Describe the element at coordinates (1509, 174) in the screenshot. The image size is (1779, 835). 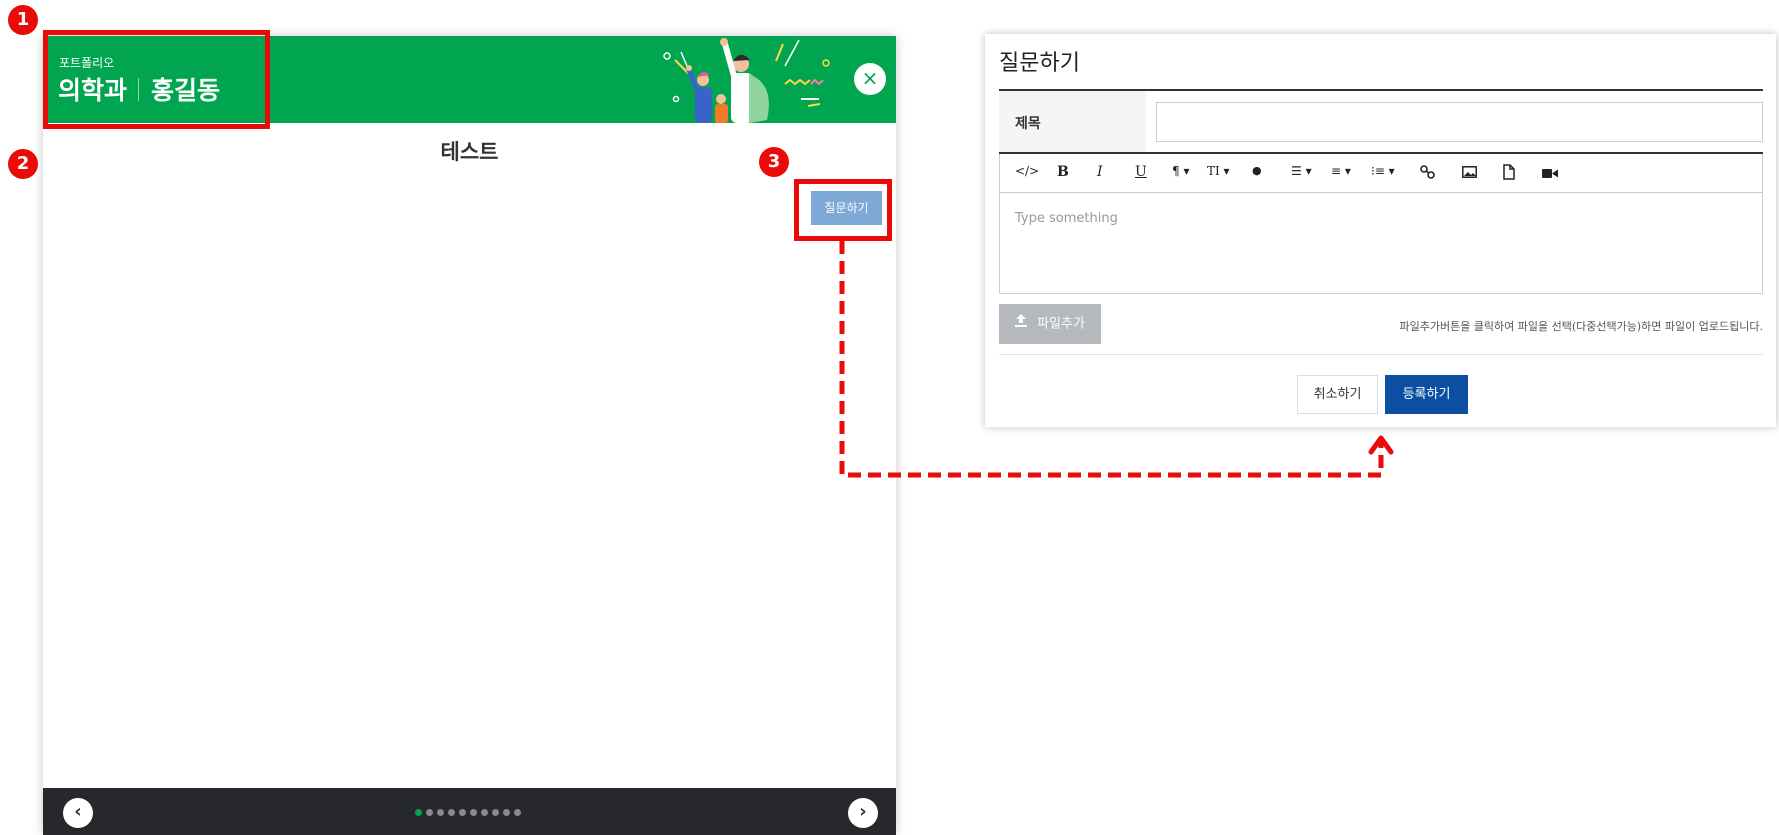
I see `file-icon` at that location.